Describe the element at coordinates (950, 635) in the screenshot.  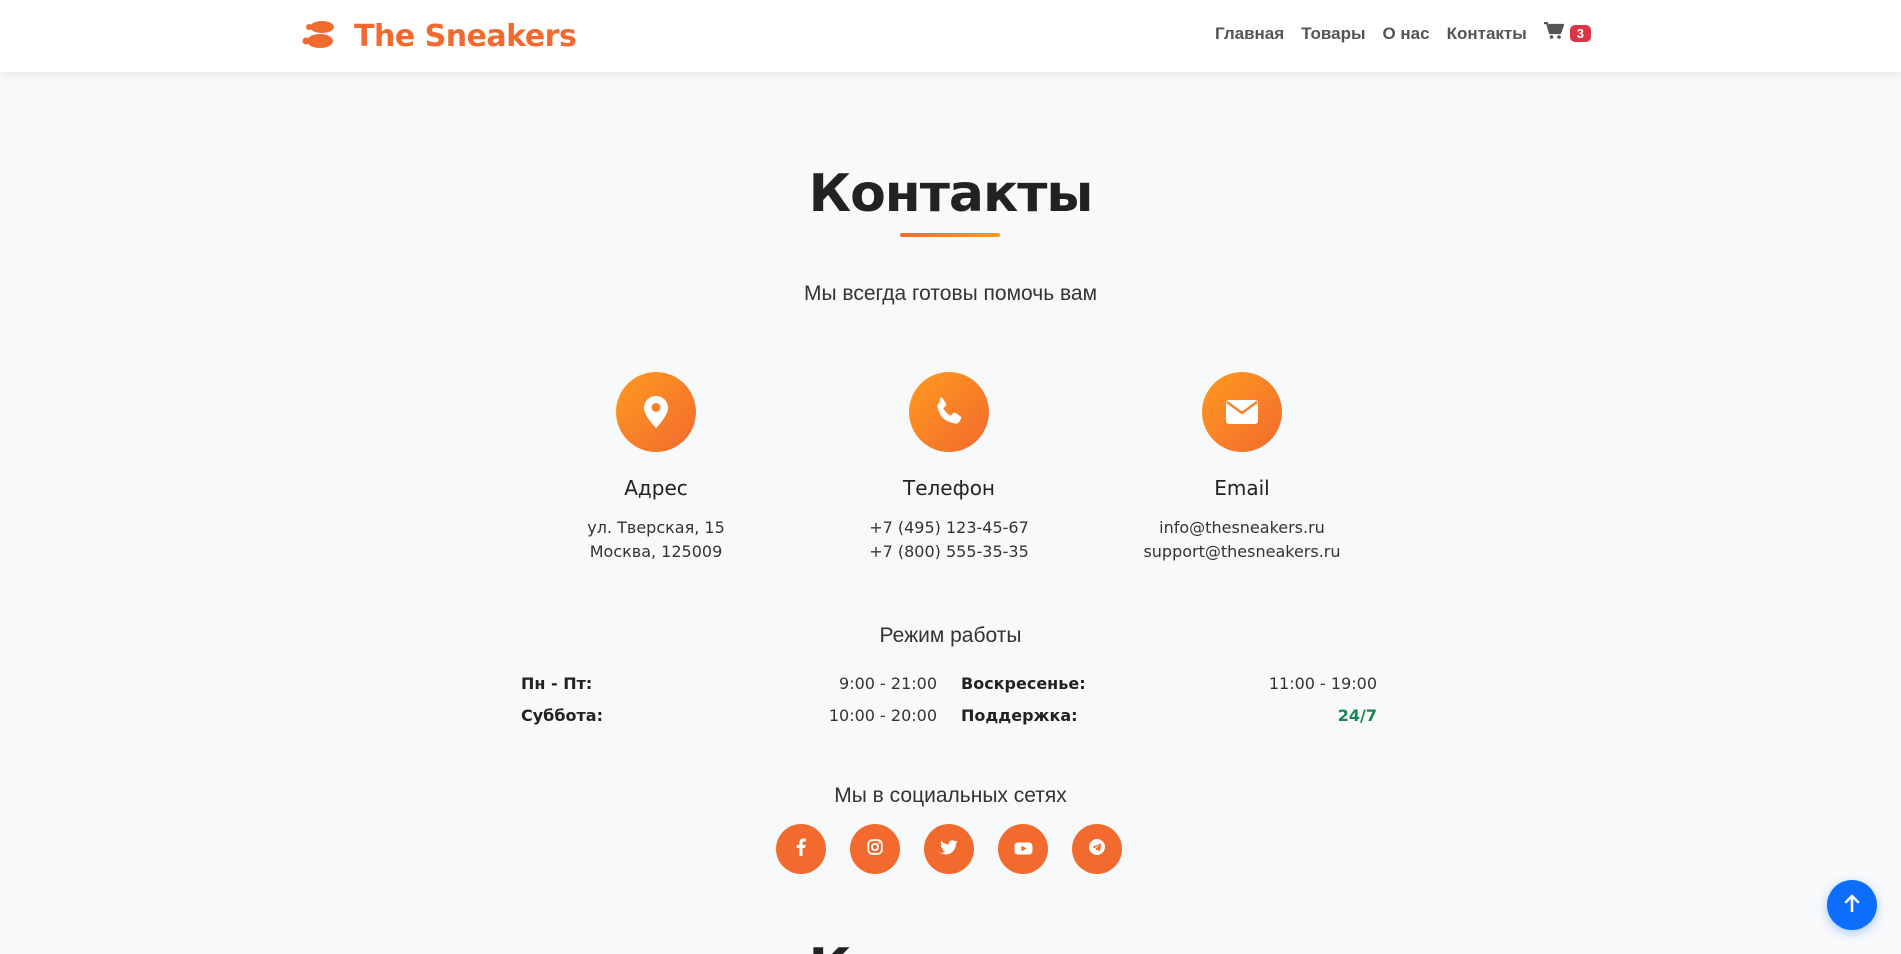
I see `working-hours-title: Режим работы` at that location.